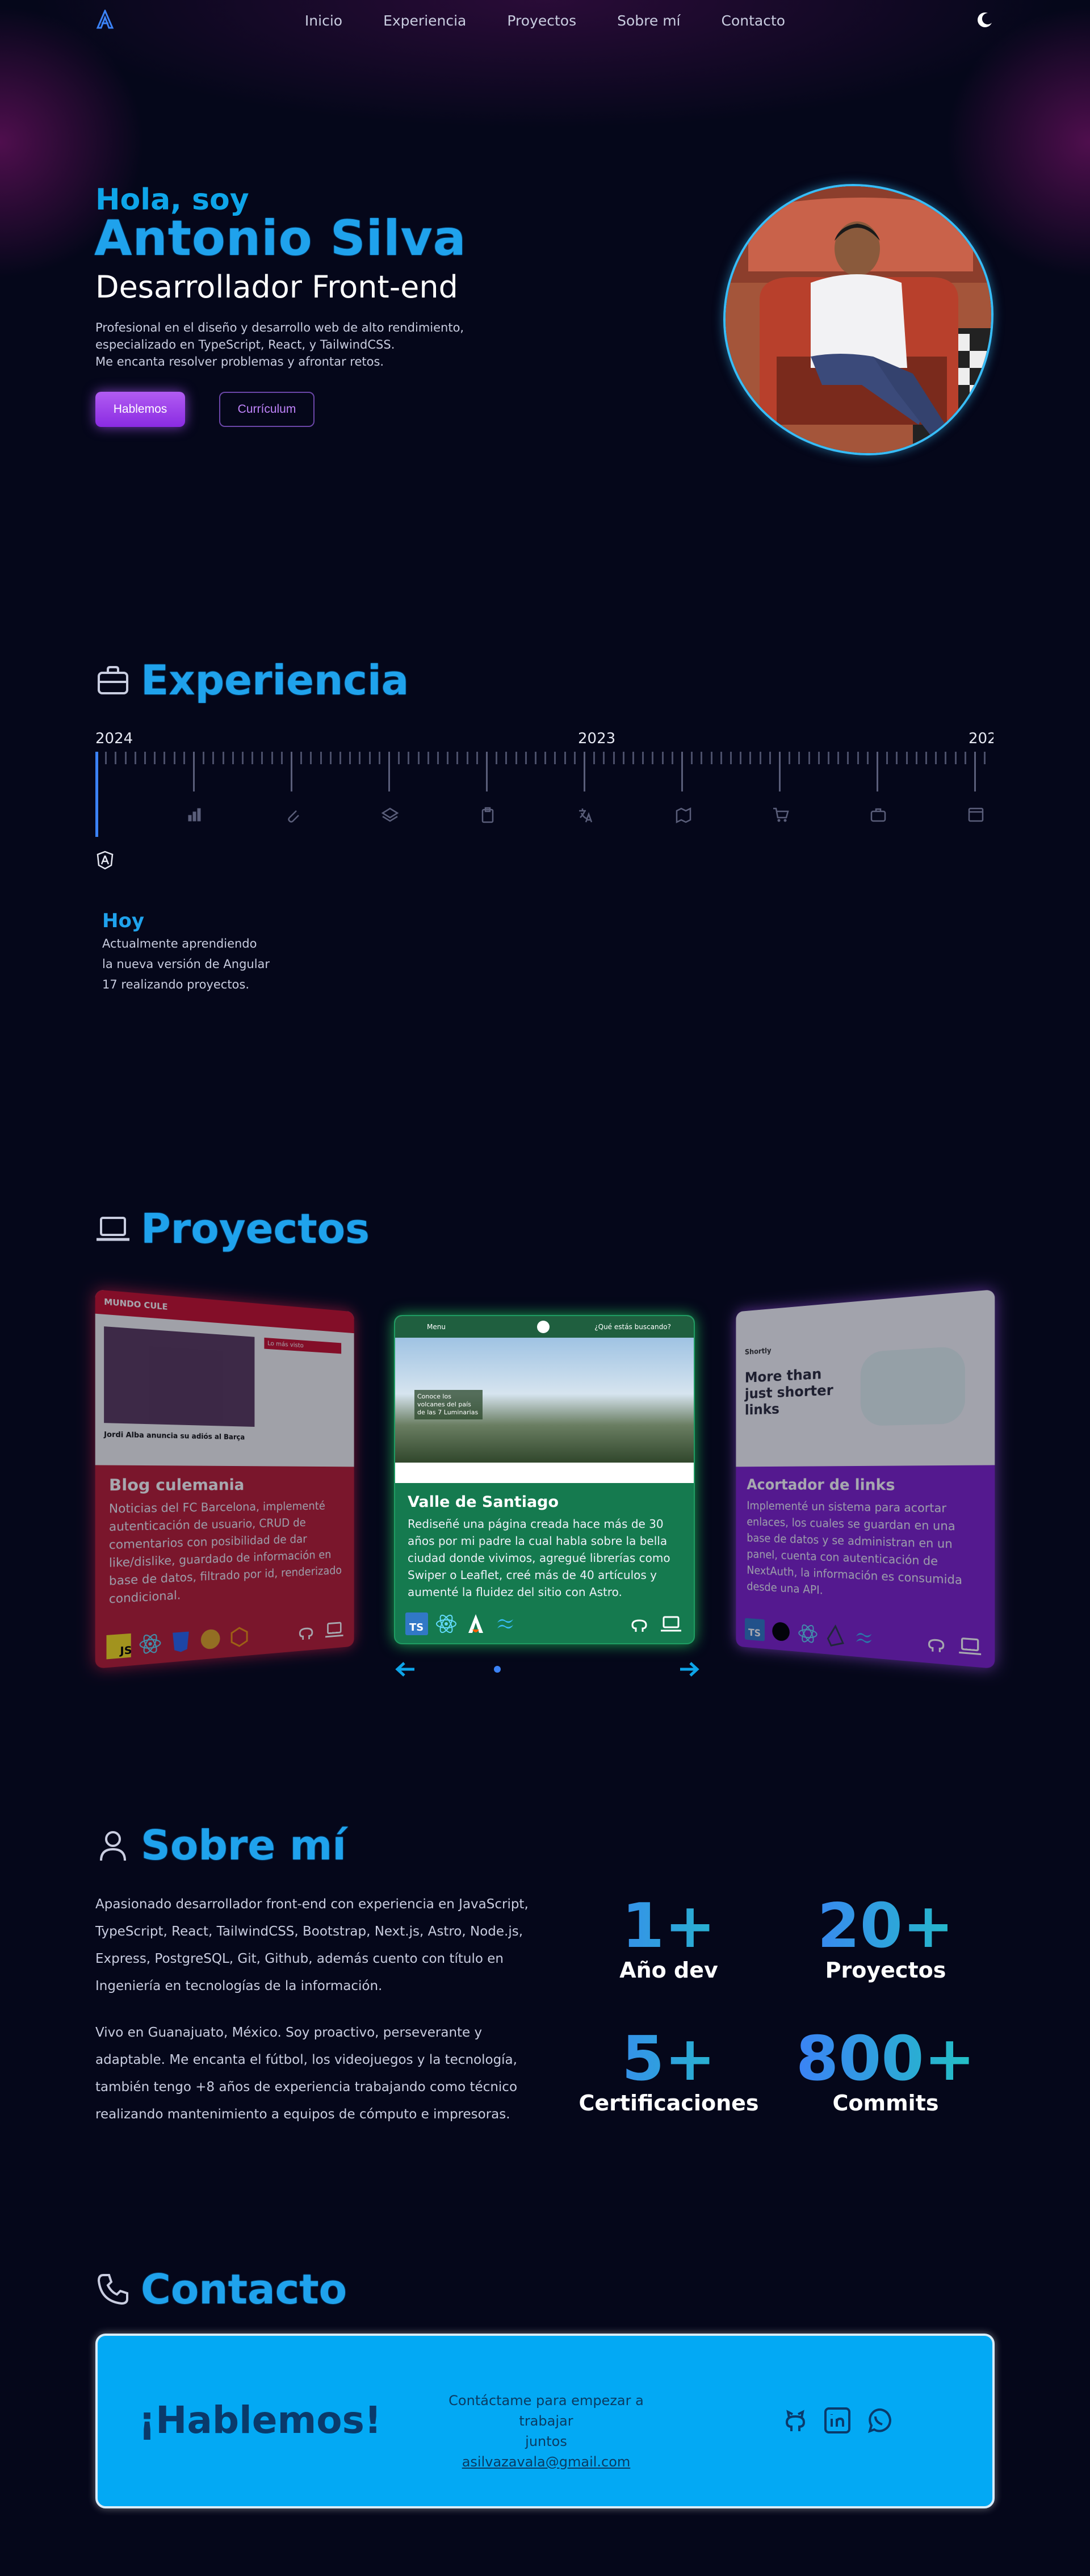  Describe the element at coordinates (293, 814) in the screenshot. I see `paperclip-icon` at that location.